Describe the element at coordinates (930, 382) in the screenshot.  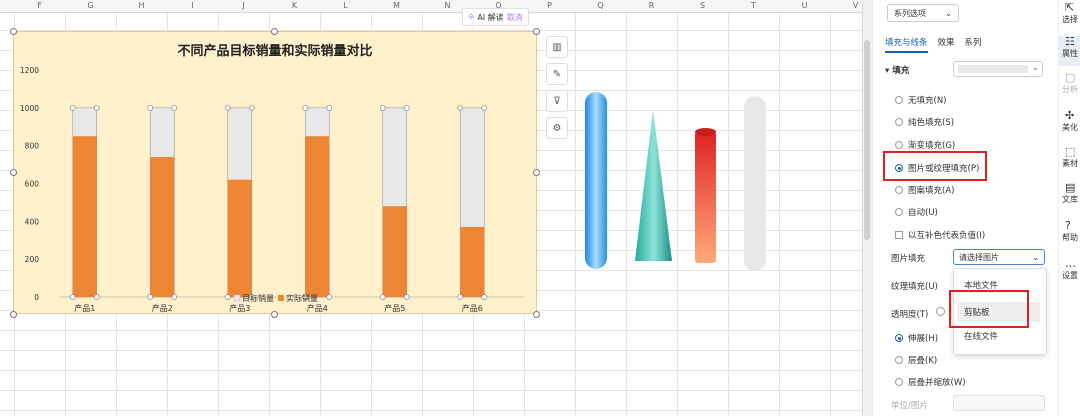
I see `tile-scale-option: 层叠并缩放(W)` at that location.